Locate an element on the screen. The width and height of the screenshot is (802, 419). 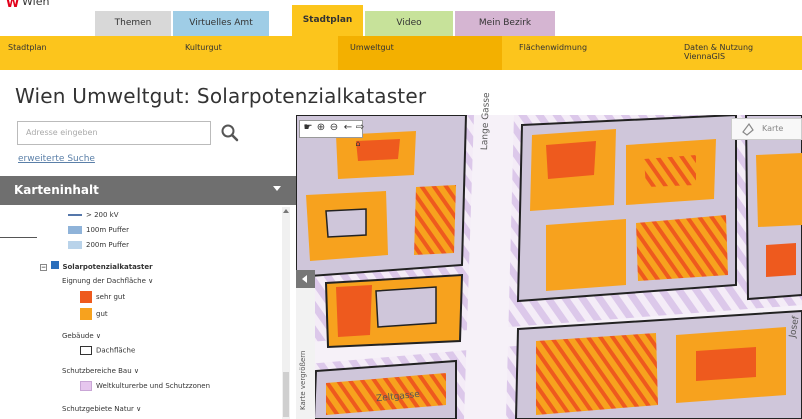
group-schutzbereiche: Schutzbereiche Bau ∨ is located at coordinates (100, 371).